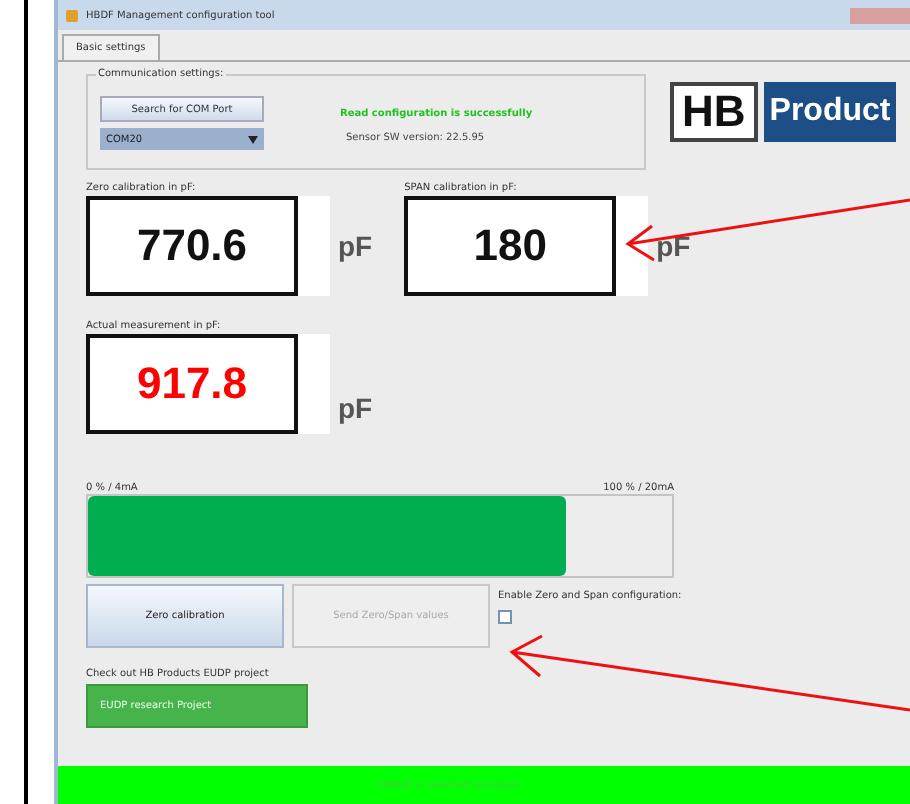  What do you see at coordinates (510, 246) in the screenshot?
I see `value-field: 180` at bounding box center [510, 246].